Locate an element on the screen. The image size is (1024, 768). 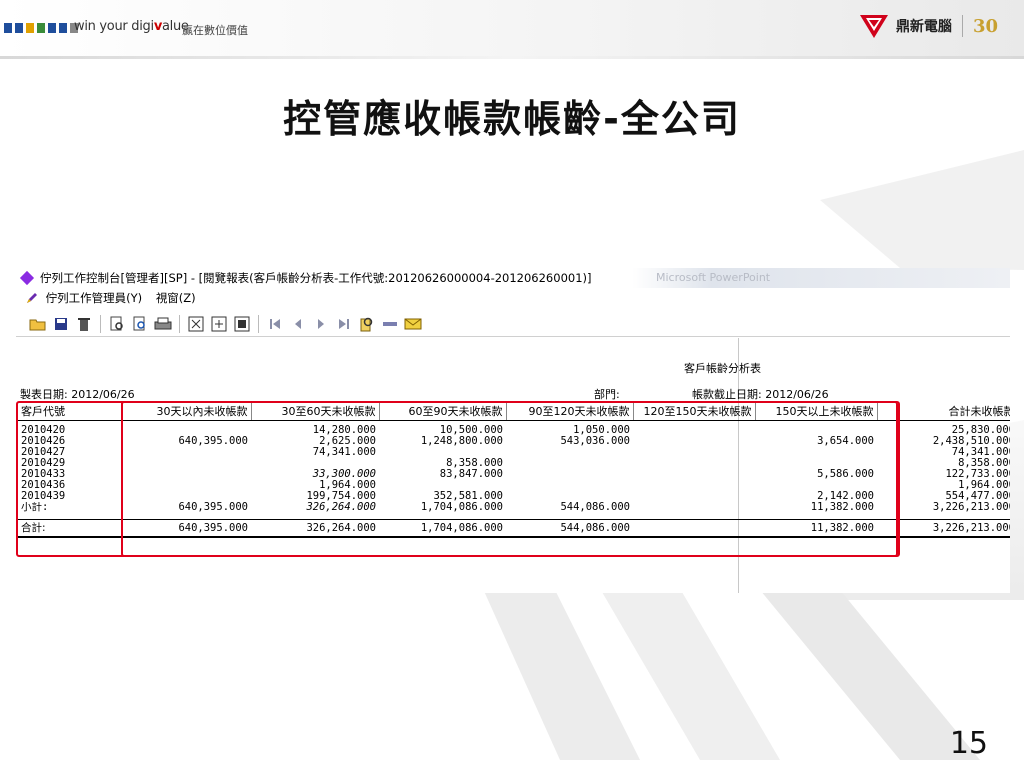
table-row: 2010436 1,964.000 1,964.000 is located at coordinates (514, 485).